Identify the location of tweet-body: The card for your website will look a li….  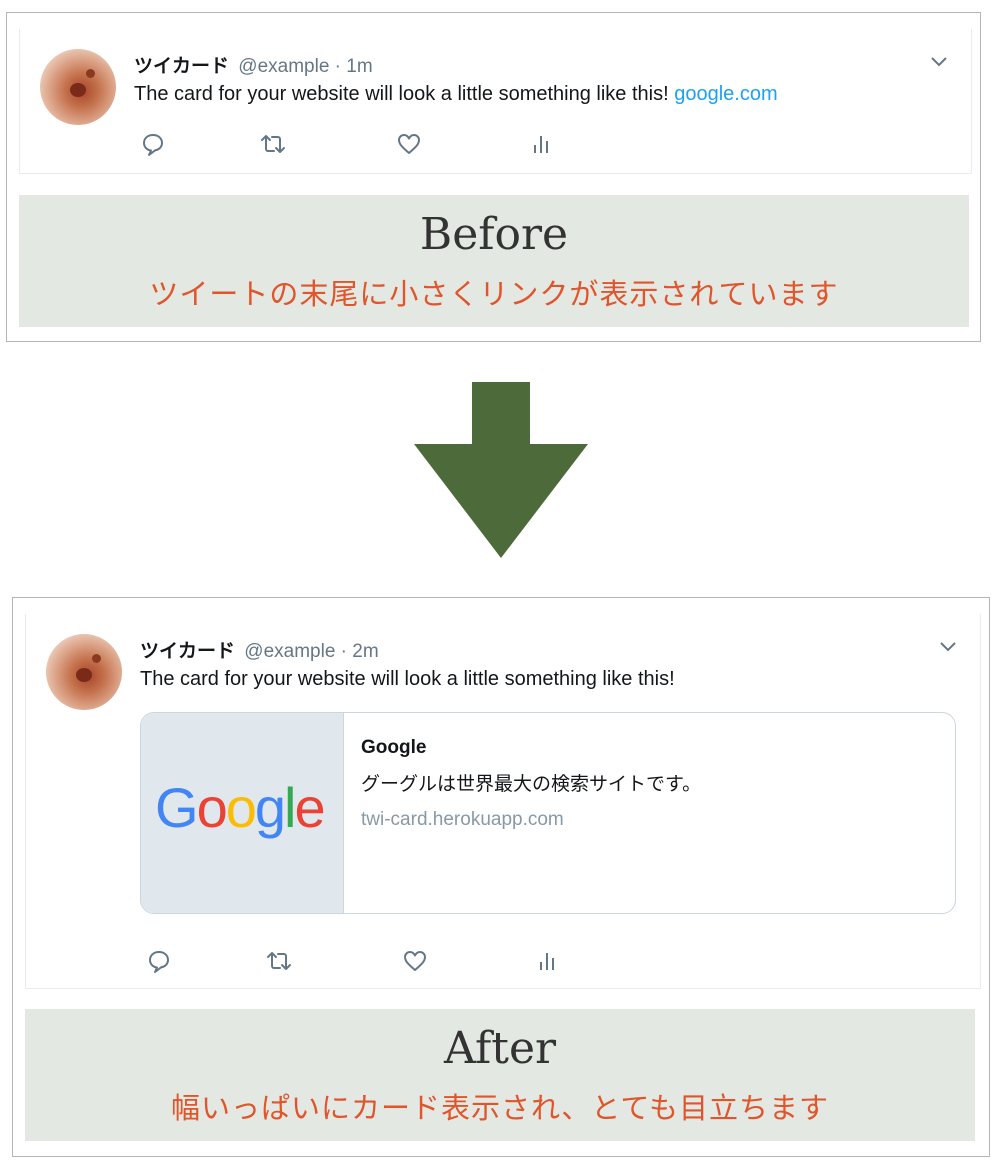
(404, 94).